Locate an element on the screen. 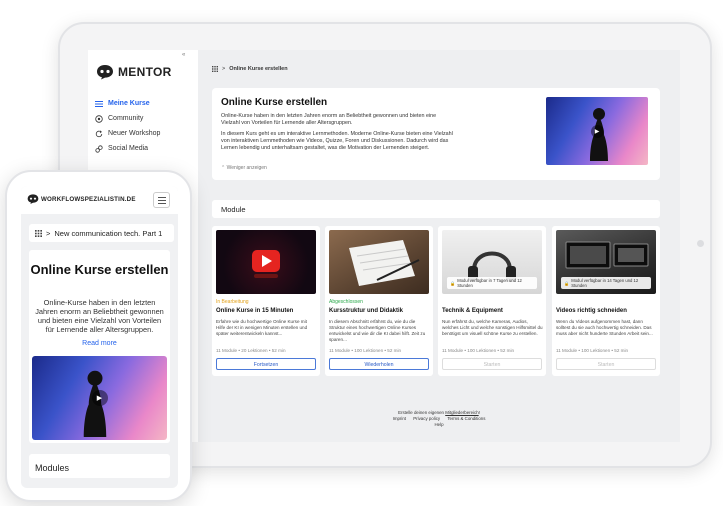 The image size is (723, 506). modules-header: Module is located at coordinates (436, 209).